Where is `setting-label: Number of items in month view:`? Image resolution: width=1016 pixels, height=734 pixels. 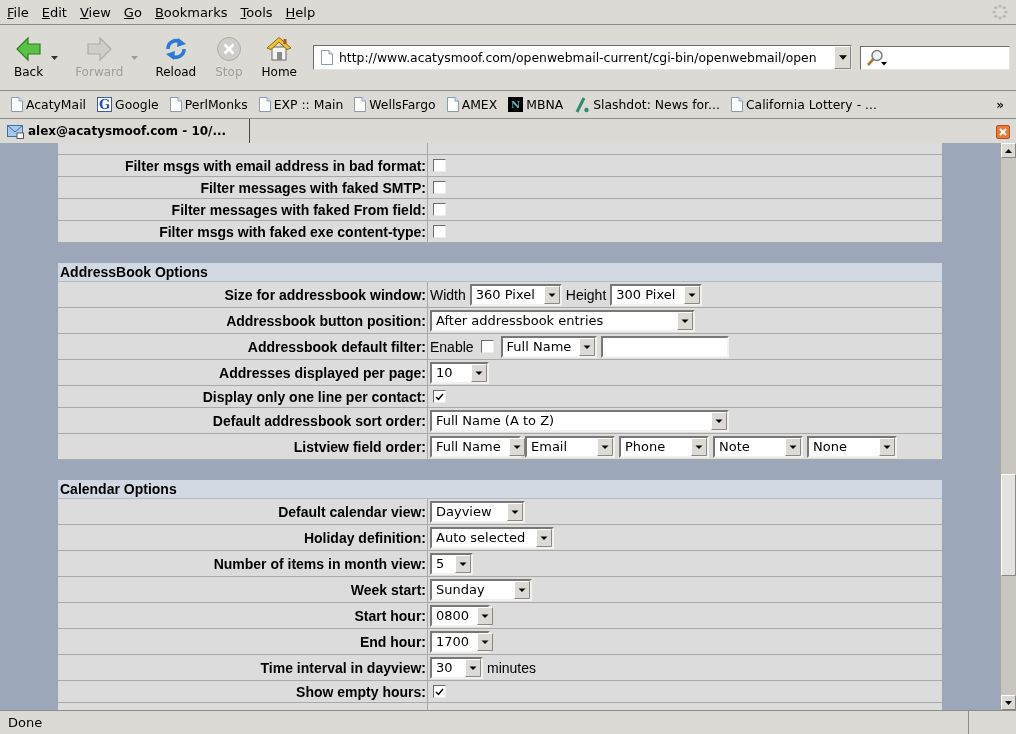
setting-label: Number of items in month view: is located at coordinates (319, 563).